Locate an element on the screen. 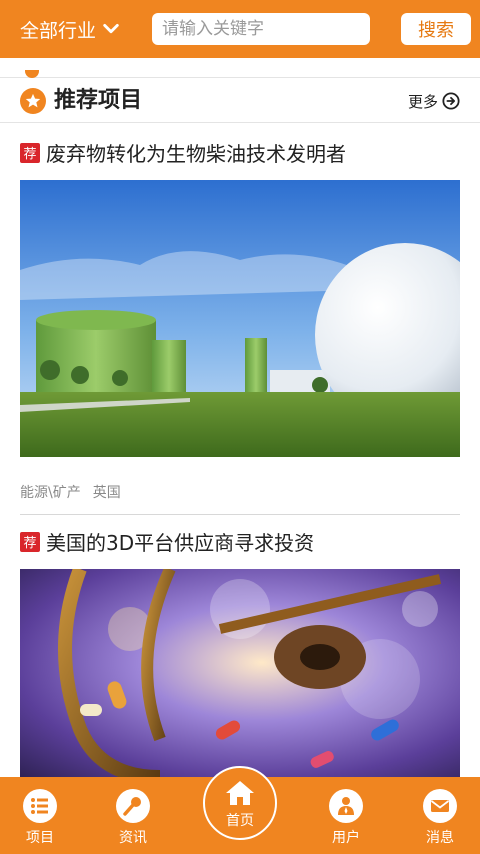 This screenshot has height=854, width=480. collapsed-section-strip is located at coordinates (240, 68).